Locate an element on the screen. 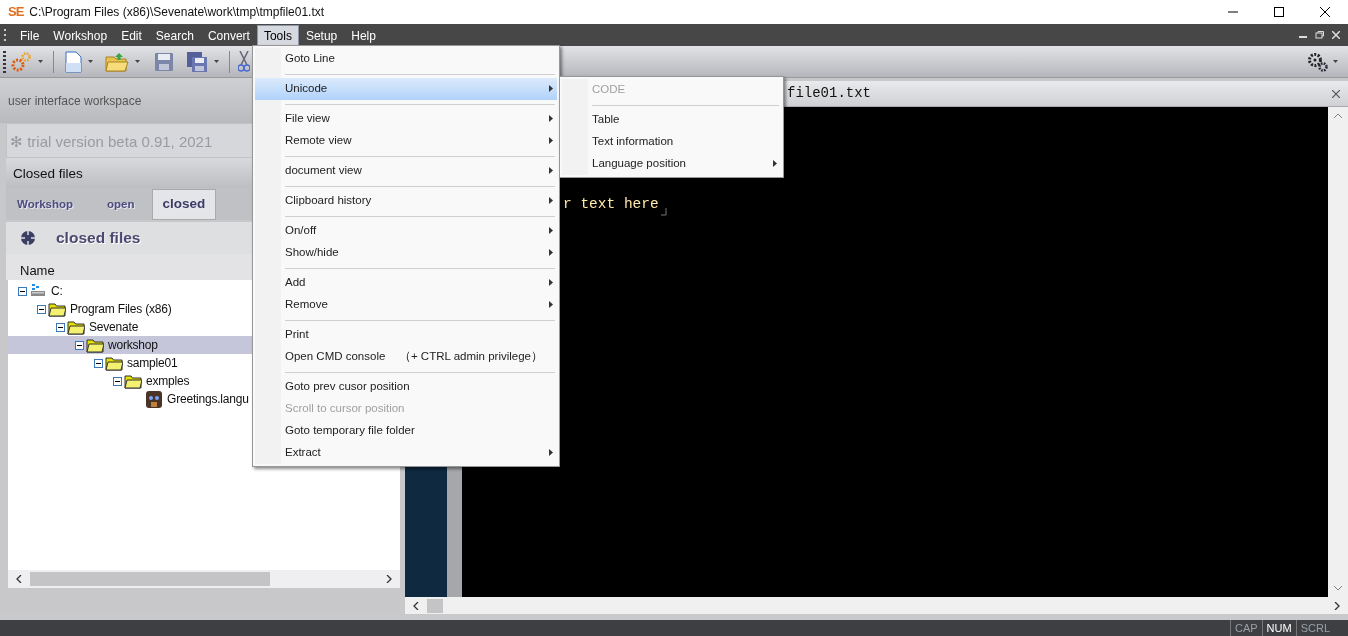 The height and width of the screenshot is (636, 1348). panel-tab: open is located at coordinates (121, 205).